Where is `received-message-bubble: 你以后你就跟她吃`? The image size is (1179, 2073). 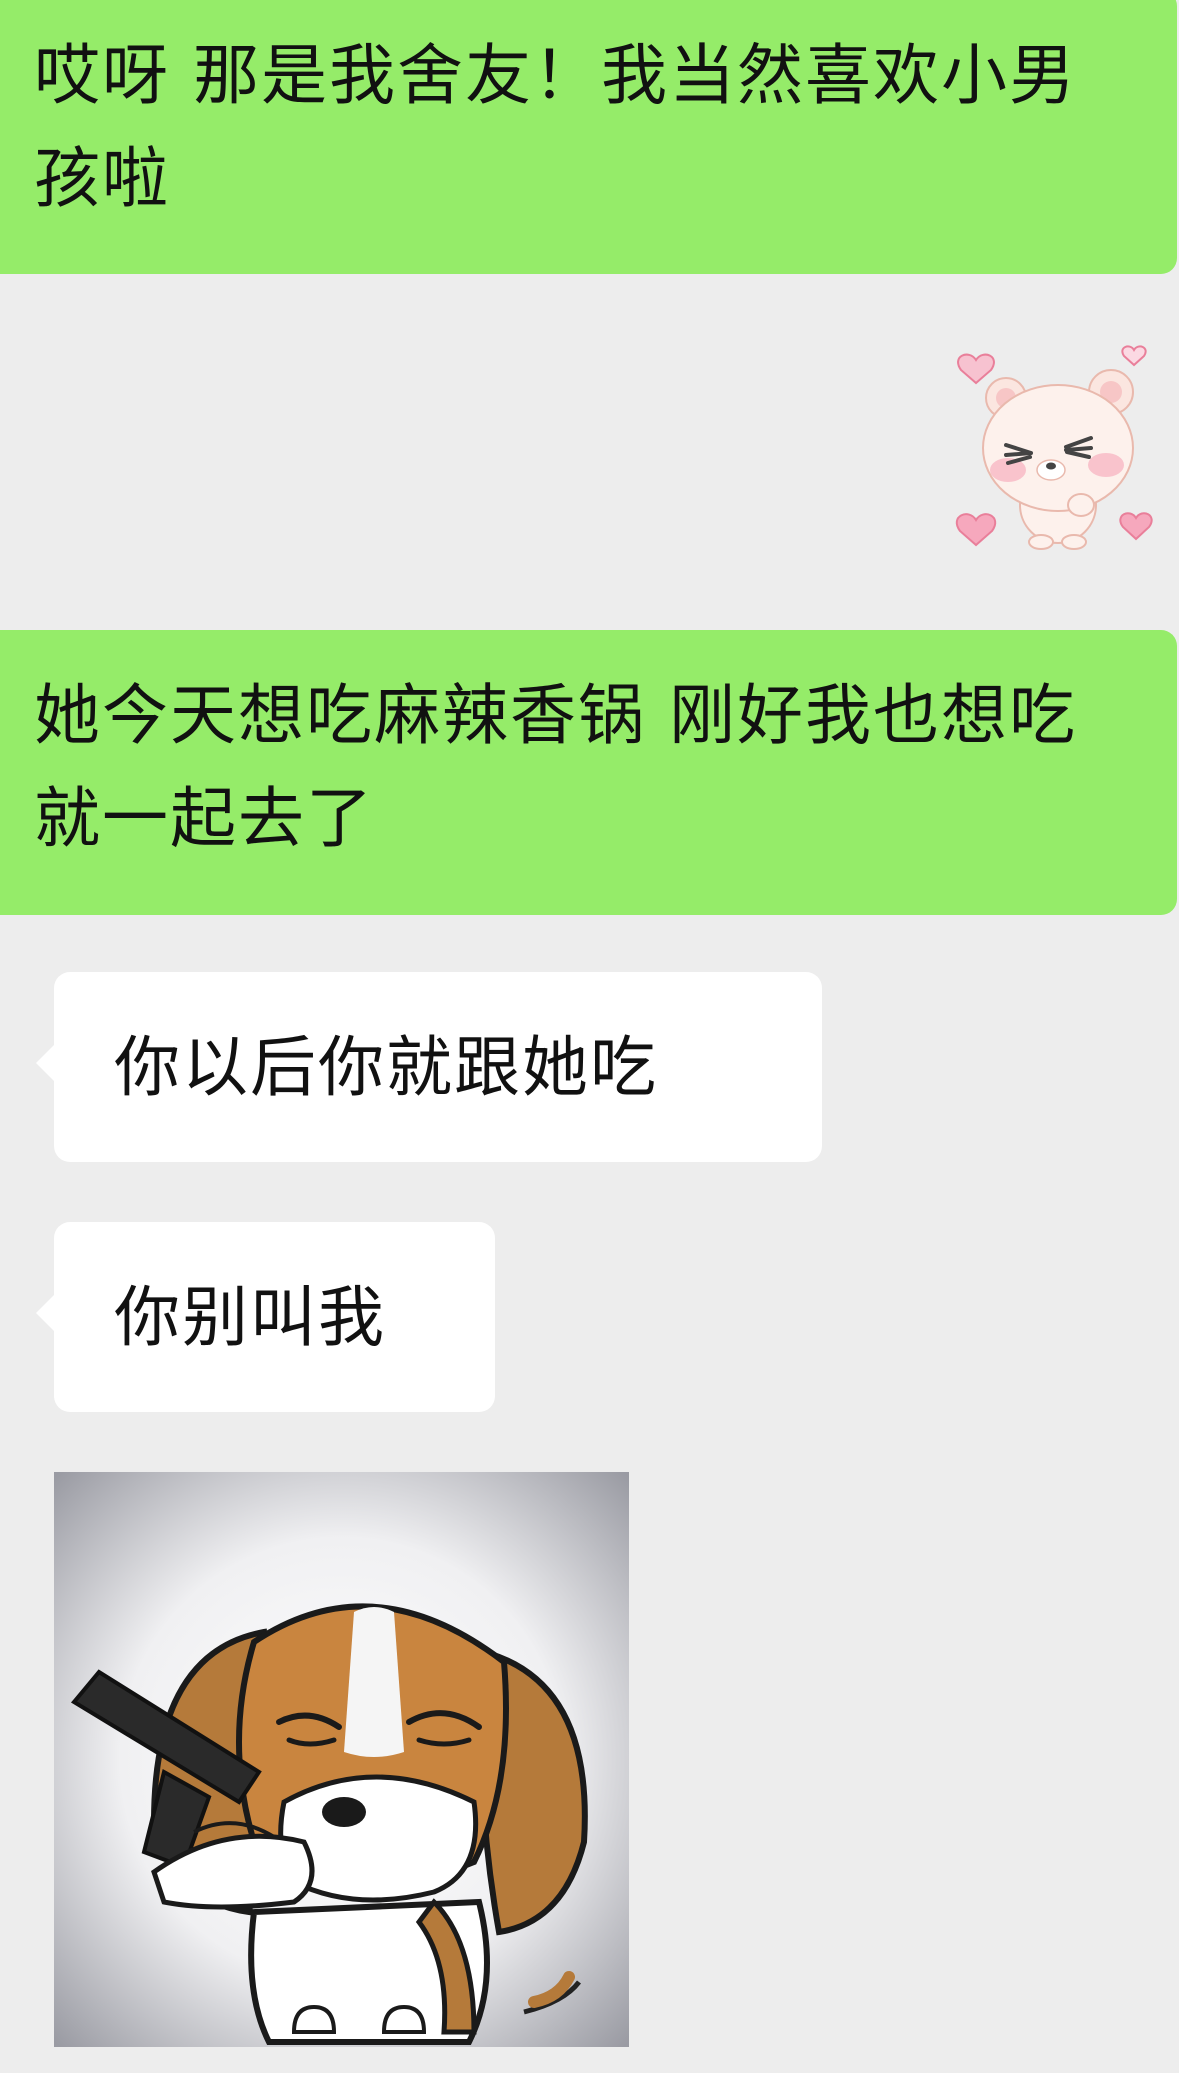 received-message-bubble: 你以后你就跟她吃 is located at coordinates (429, 1067).